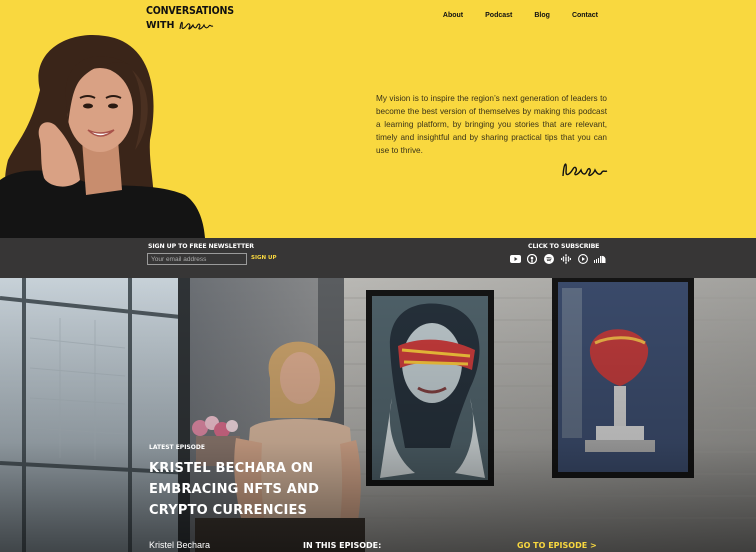  I want to click on spotify-icon, so click(549, 259).